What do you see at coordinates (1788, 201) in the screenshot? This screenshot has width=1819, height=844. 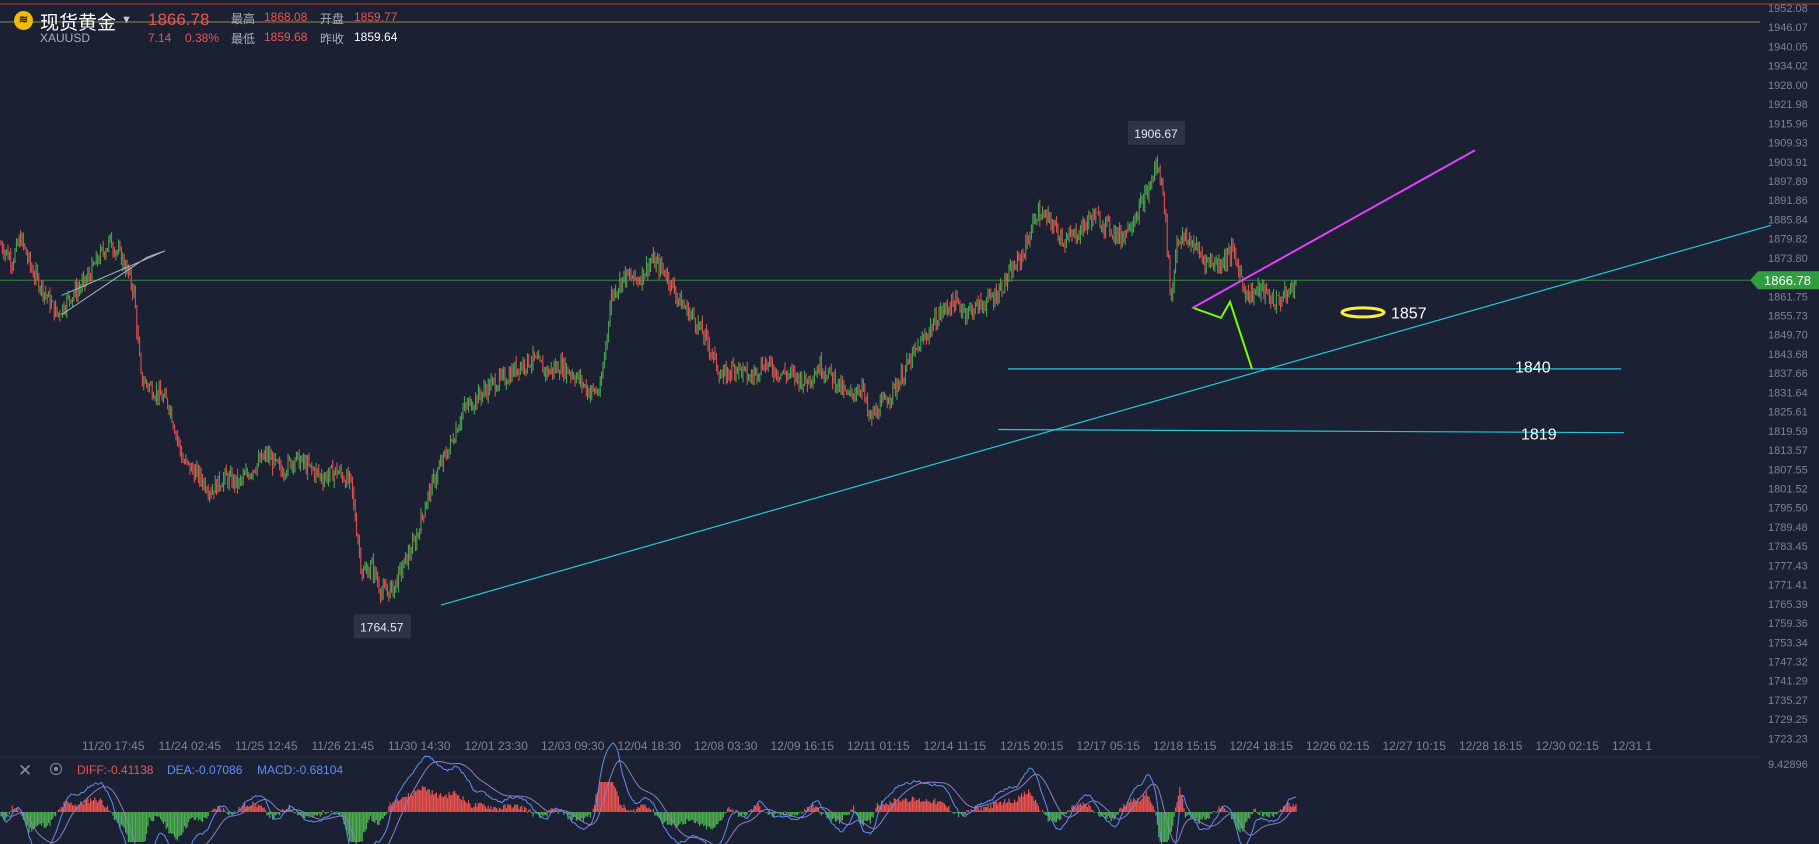 I see `y-tick-label: 1891.86` at bounding box center [1788, 201].